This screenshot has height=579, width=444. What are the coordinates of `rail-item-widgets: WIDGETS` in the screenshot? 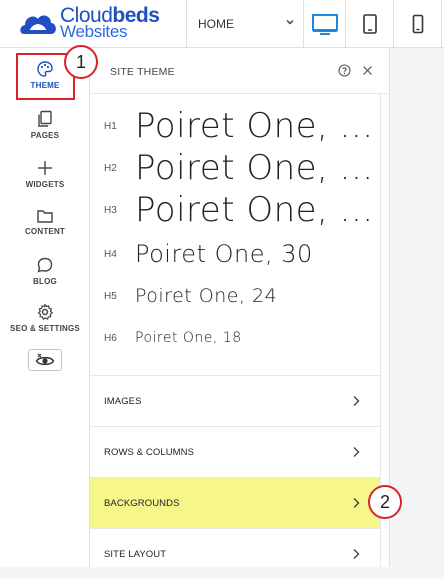 It's located at (45, 174).